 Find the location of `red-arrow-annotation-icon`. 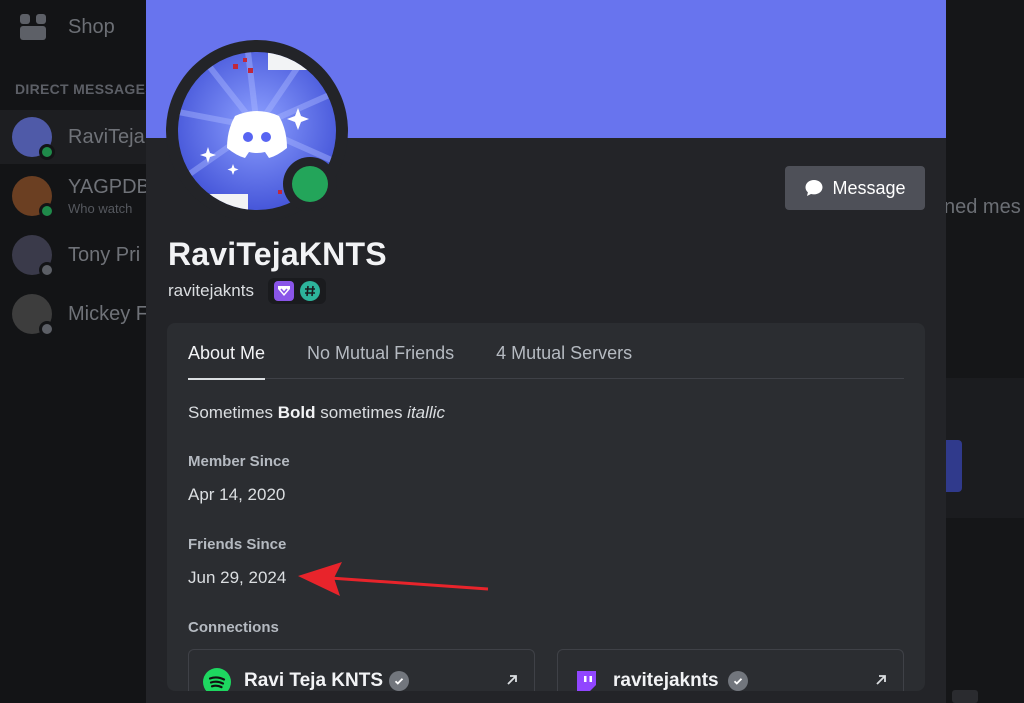

red-arrow-annotation-icon is located at coordinates (393, 579).